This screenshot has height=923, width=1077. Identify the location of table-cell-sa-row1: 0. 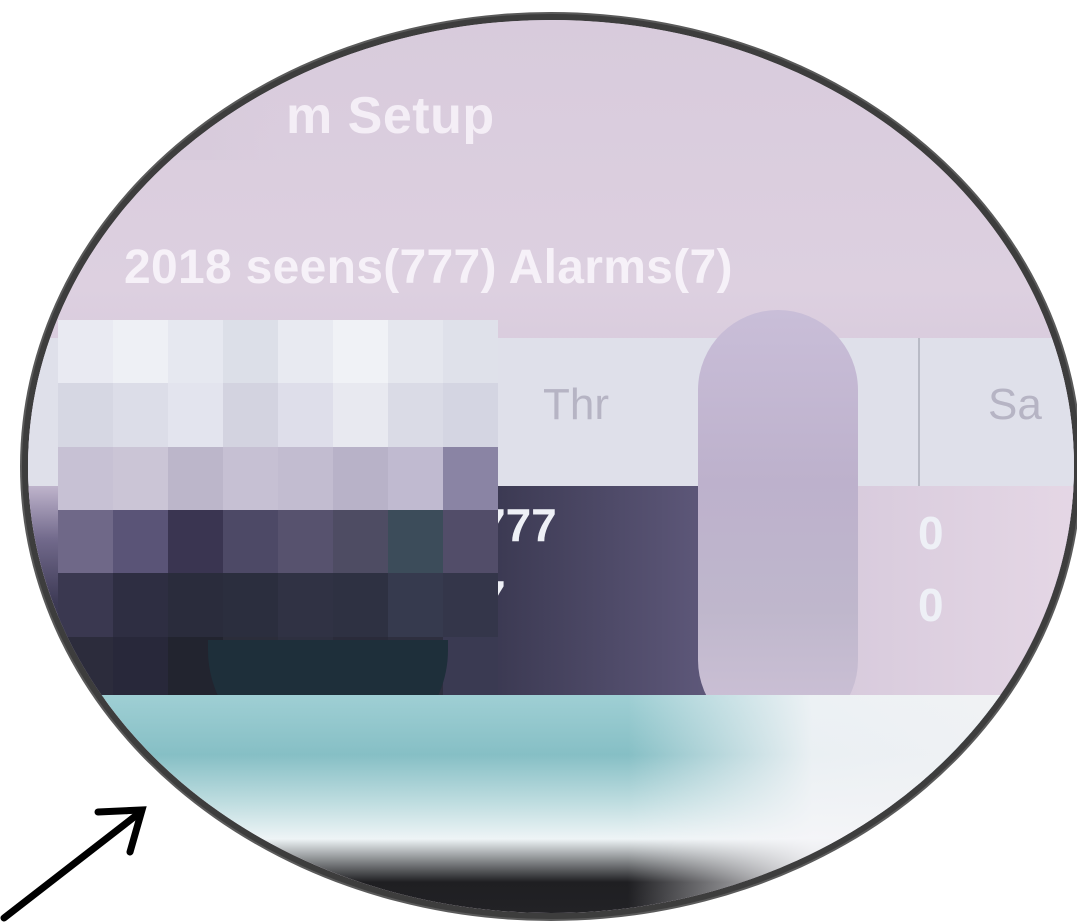
(931, 533).